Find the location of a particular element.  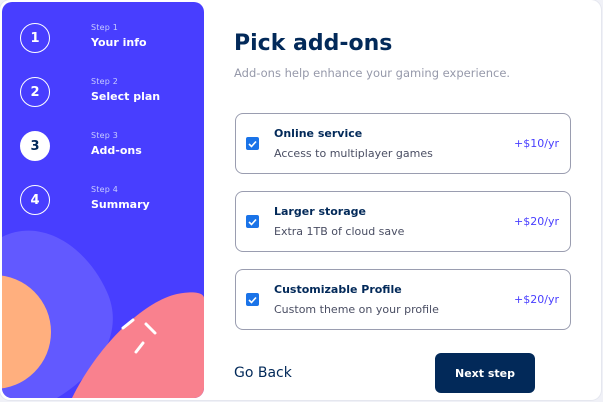

step-3: 3 Step 3 Add-ons is located at coordinates (110, 148).